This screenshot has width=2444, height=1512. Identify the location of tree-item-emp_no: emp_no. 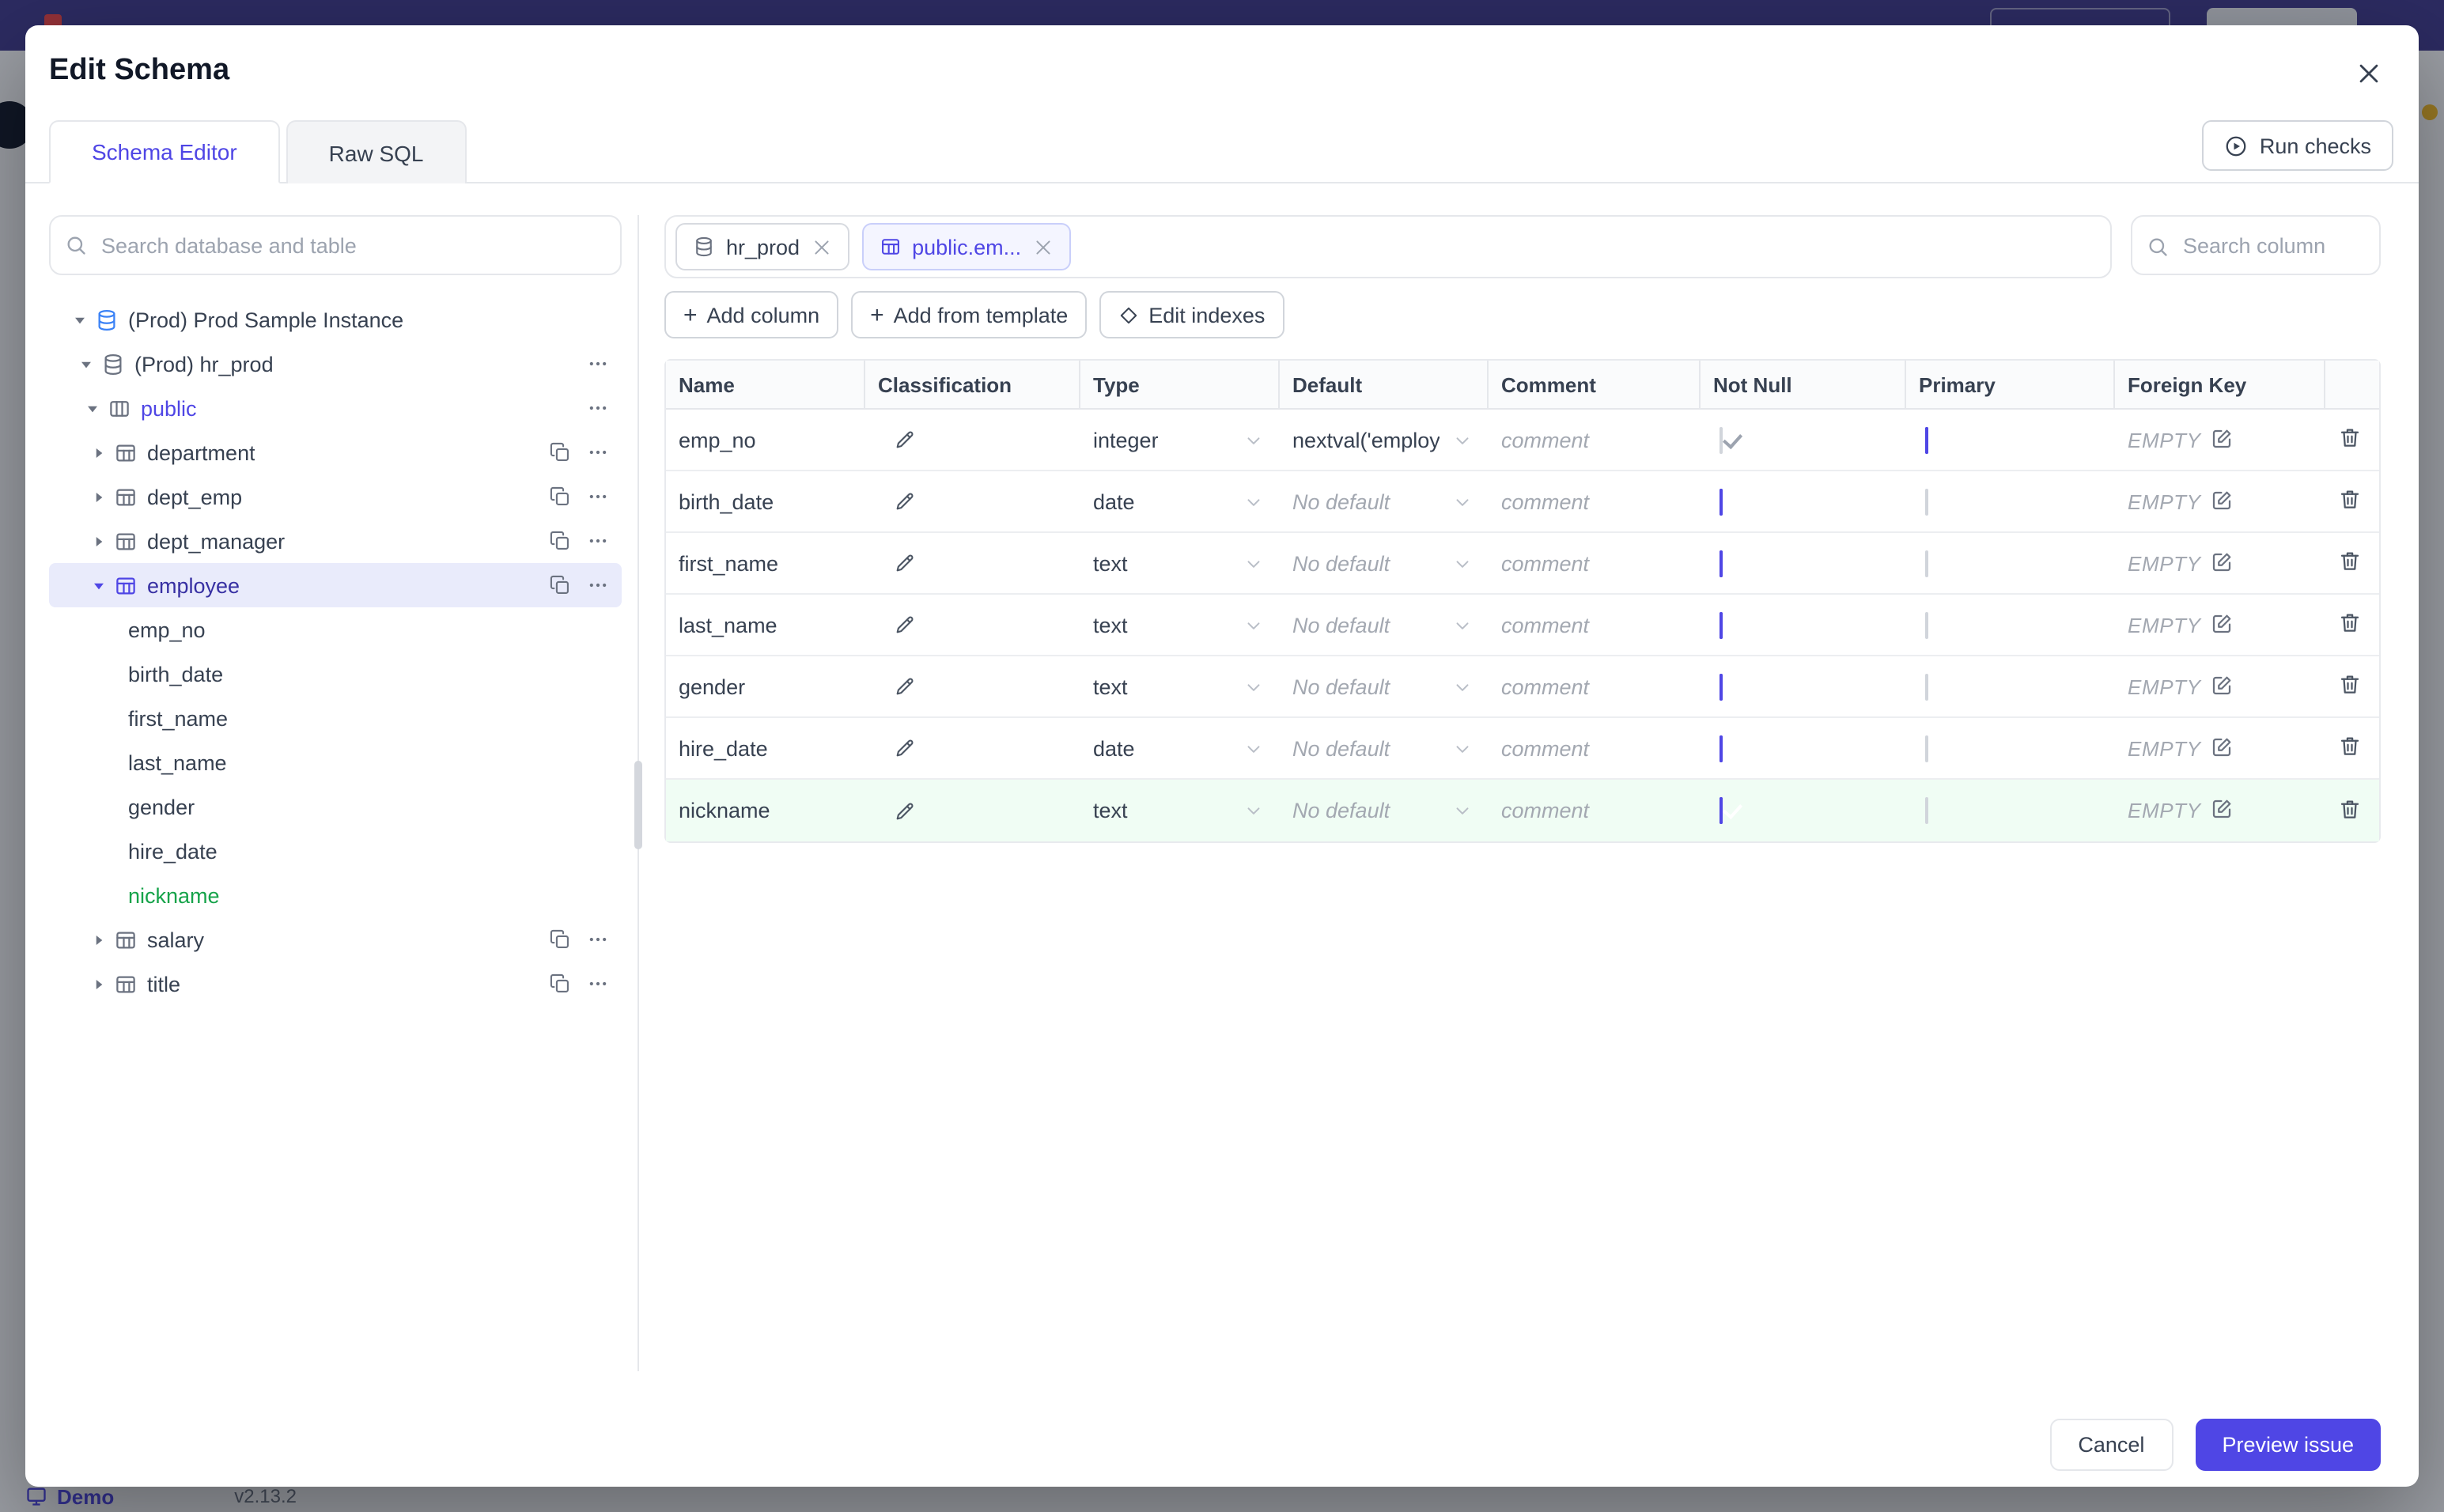
(335, 630).